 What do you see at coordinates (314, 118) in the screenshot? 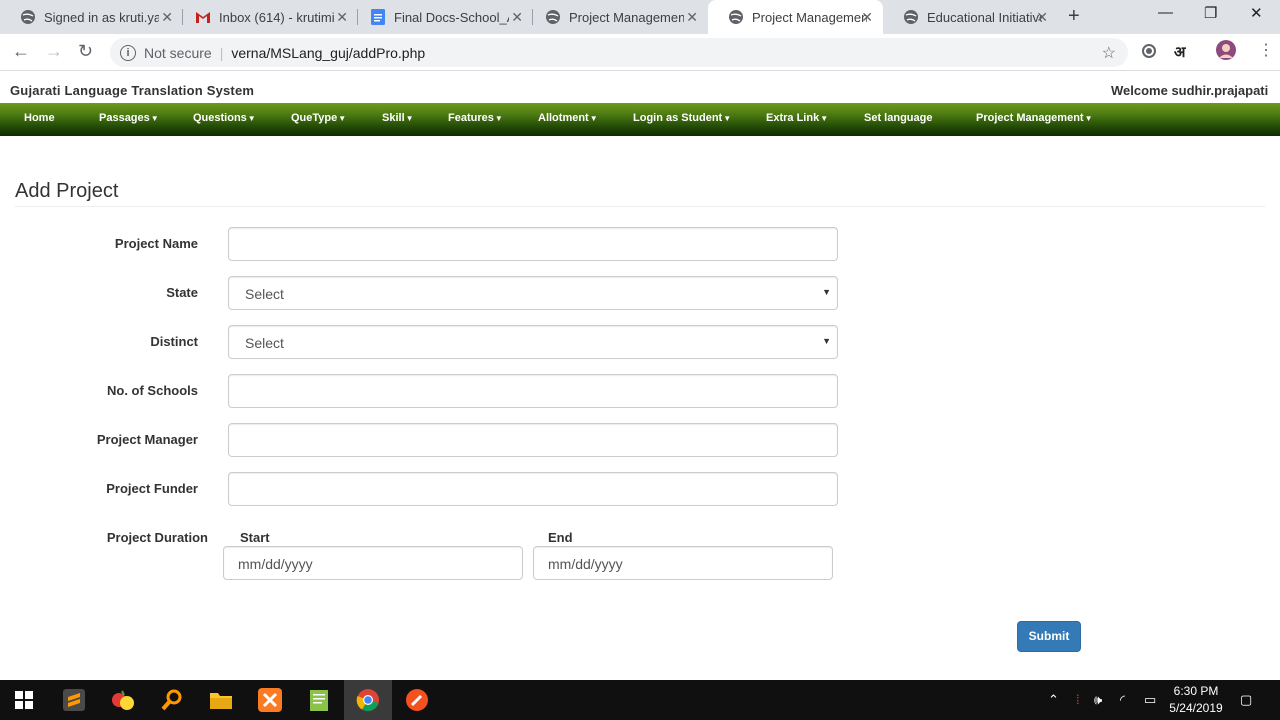
I see `menu-label: QueType` at bounding box center [314, 118].